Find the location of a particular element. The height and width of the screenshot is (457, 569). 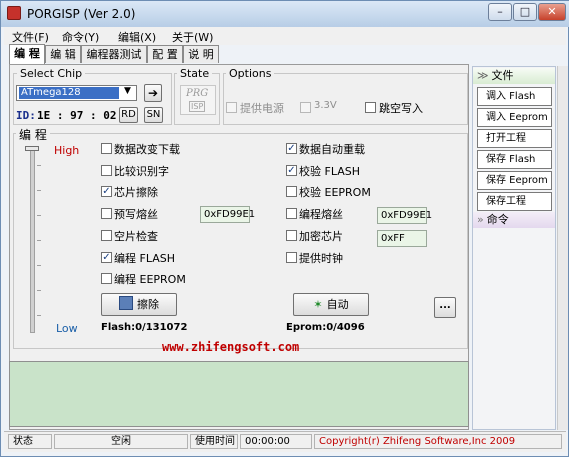

open-project-button: 打开工程 is located at coordinates (514, 138).